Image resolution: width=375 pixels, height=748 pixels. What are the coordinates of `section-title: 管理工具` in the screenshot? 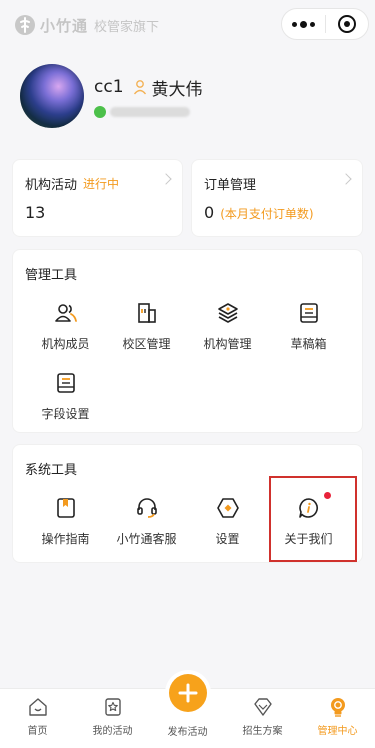 It's located at (51, 275).